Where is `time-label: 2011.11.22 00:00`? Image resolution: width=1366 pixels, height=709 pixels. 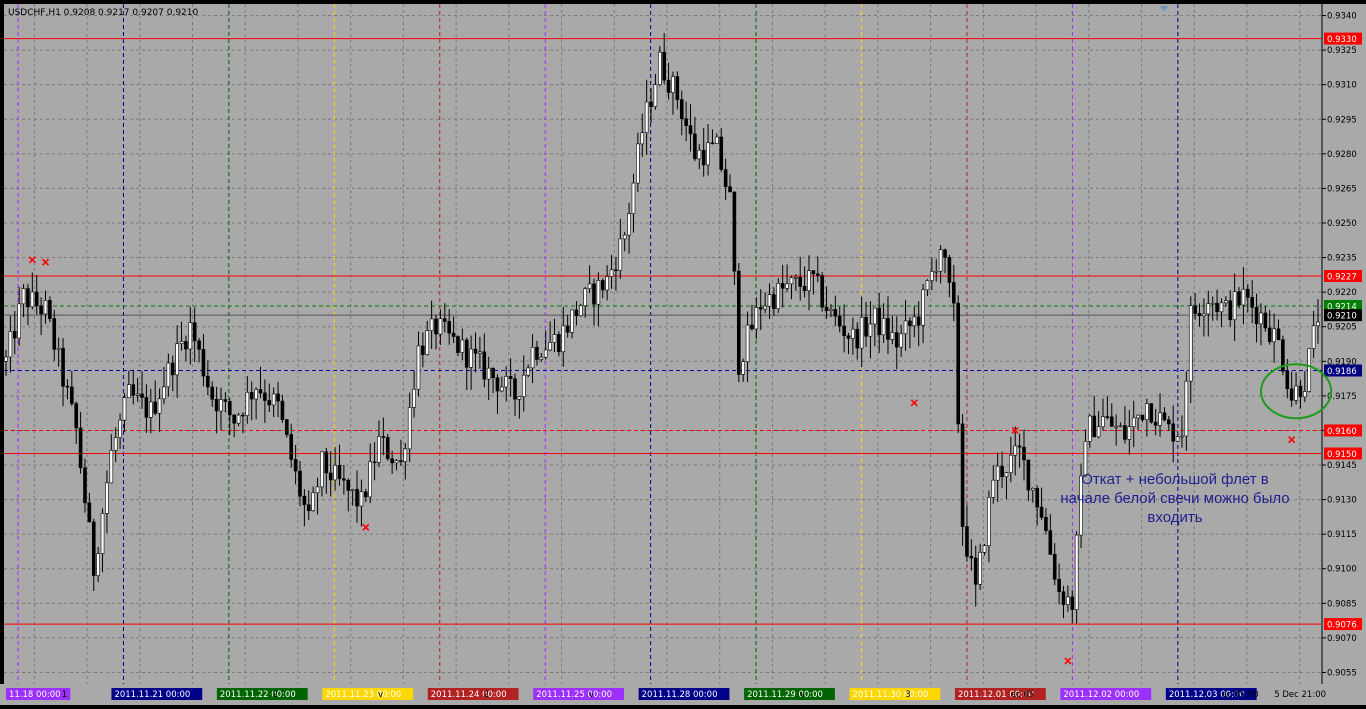
time-label: 2011.11.22 00:00 is located at coordinates (258, 695).